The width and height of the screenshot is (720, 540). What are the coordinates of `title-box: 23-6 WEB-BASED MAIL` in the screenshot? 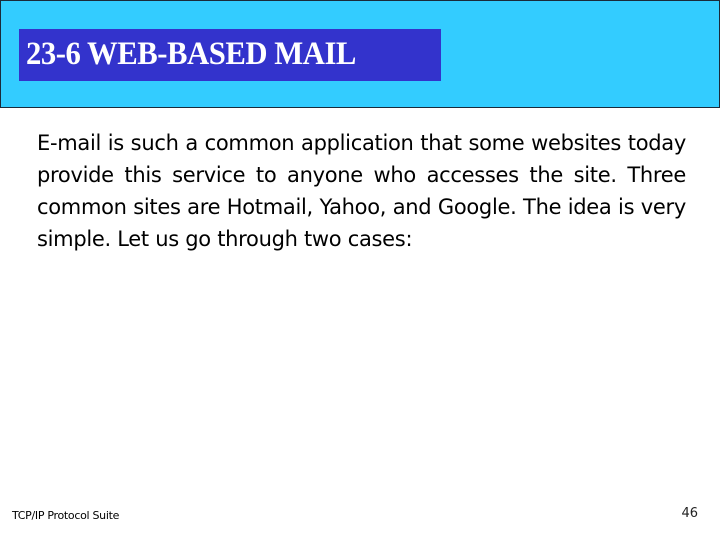 It's located at (230, 55).